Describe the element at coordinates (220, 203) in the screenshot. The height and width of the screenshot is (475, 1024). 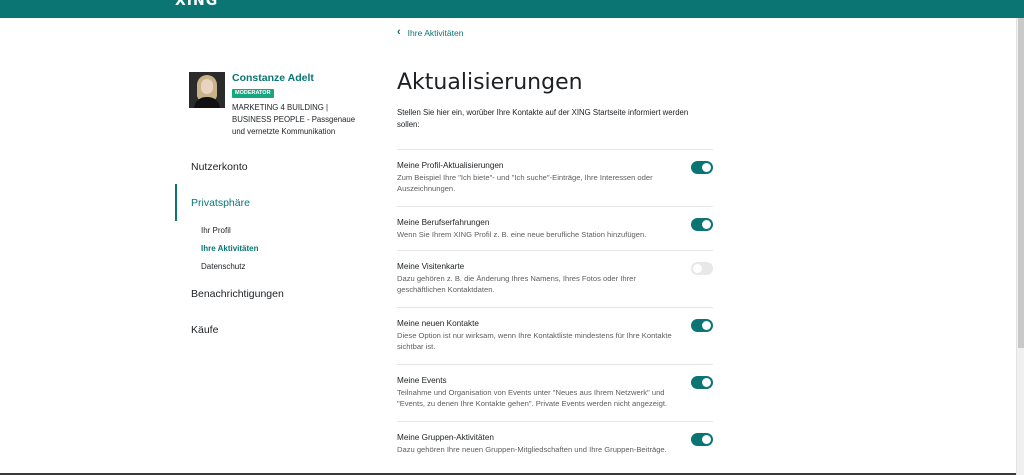
I see `sidebar-item-privatsphaere: Privatsphäre` at that location.